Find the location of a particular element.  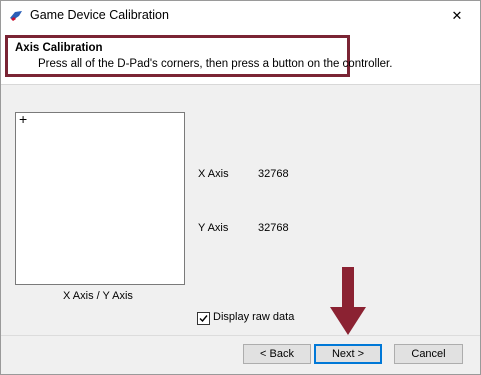

close-icon: ✕ is located at coordinates (457, 15).